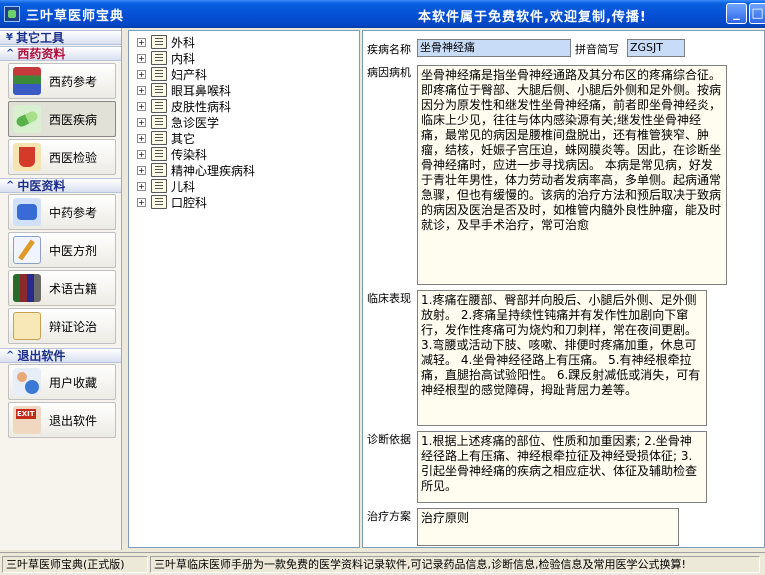 This screenshot has height=575, width=765. I want to click on exit-icon, so click(27, 420).